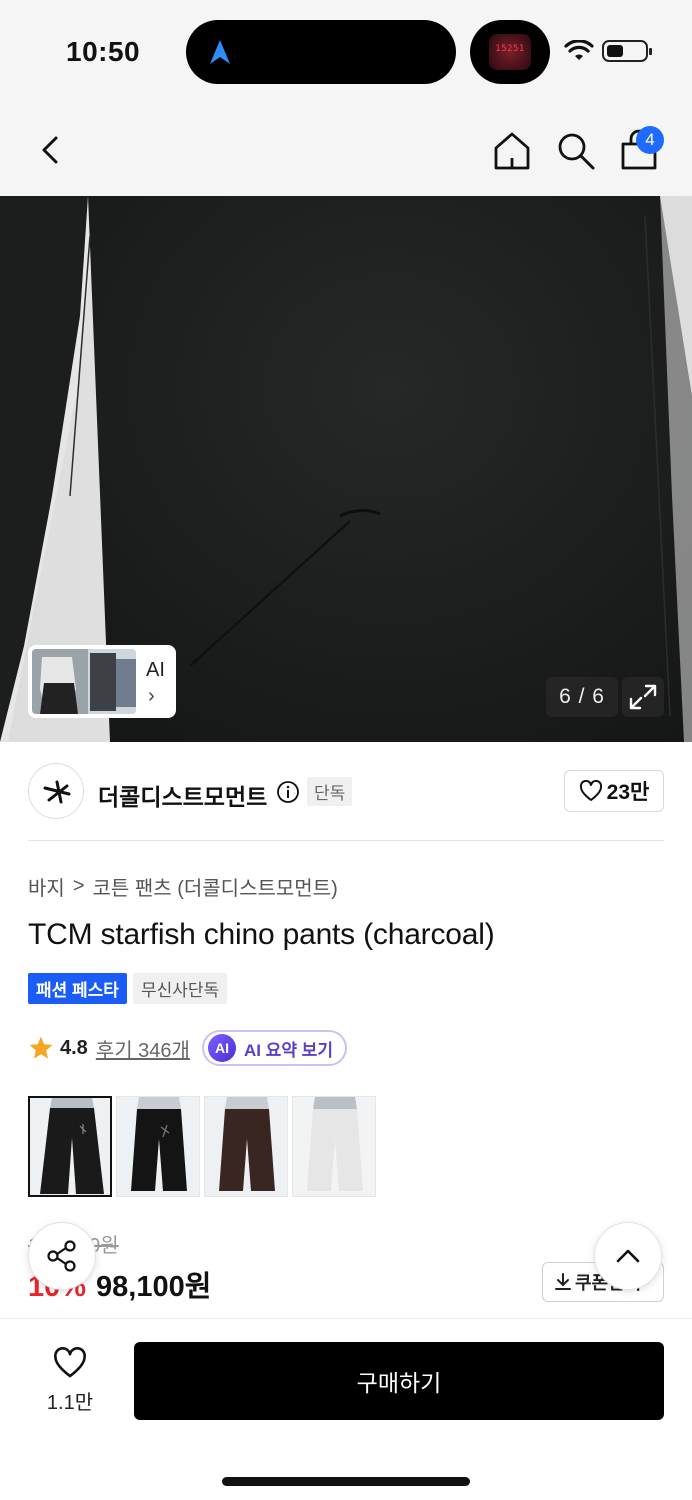  I want to click on final-price: 98,100원, so click(154, 1287).